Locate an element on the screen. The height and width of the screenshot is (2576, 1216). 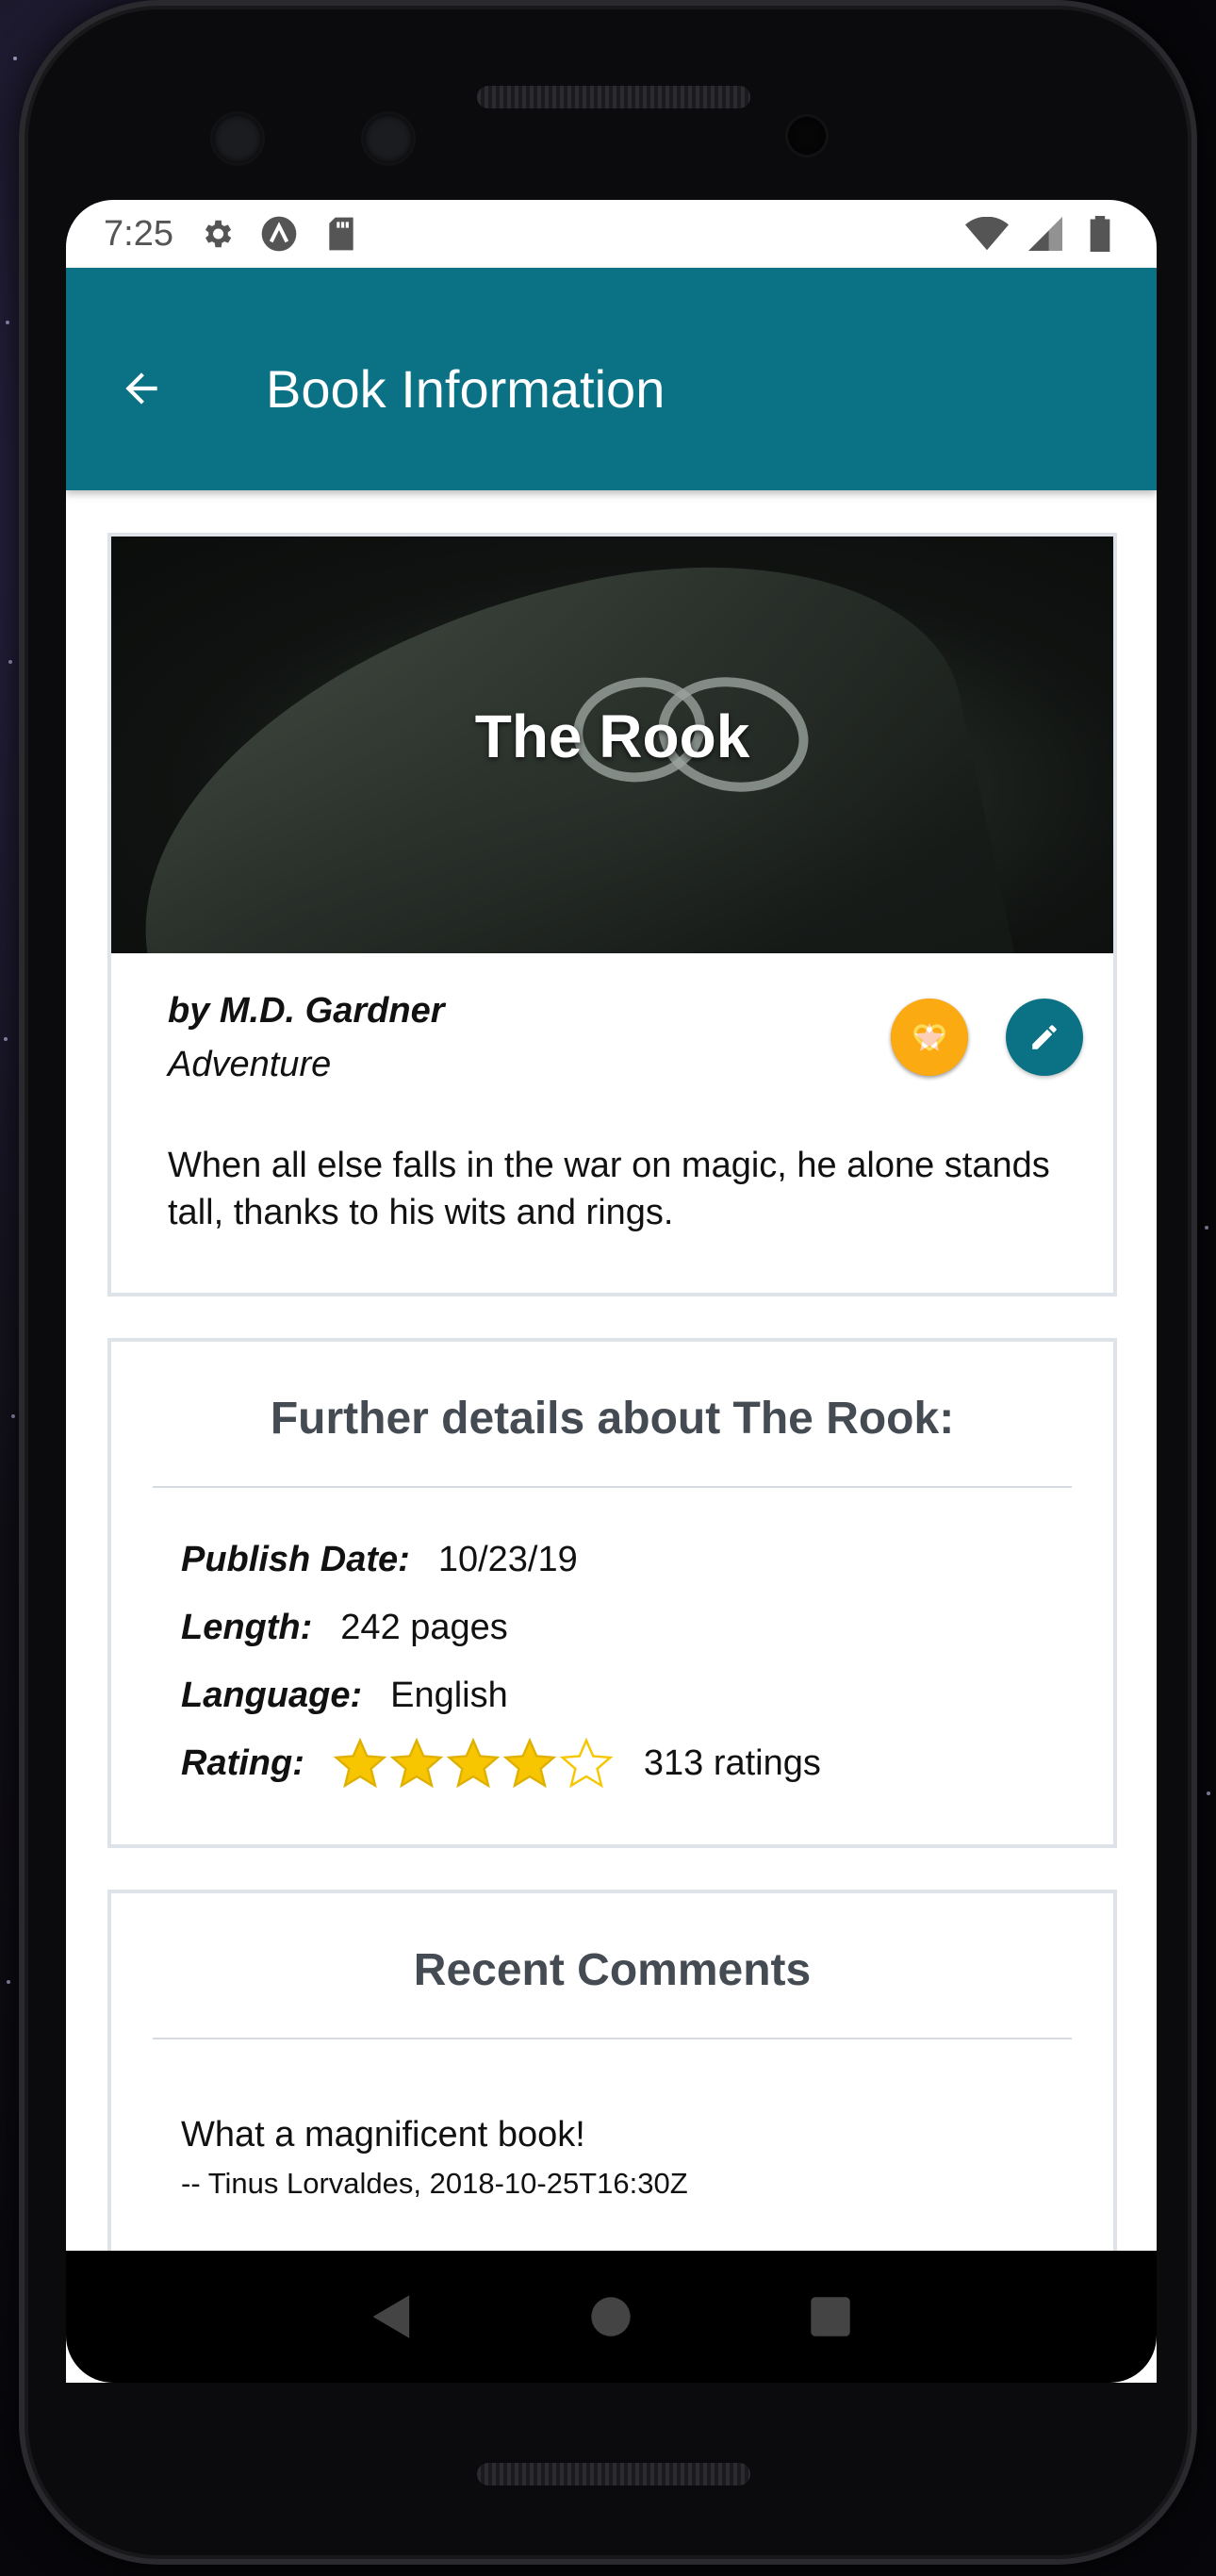
bottom-speaker is located at coordinates (613, 2474).